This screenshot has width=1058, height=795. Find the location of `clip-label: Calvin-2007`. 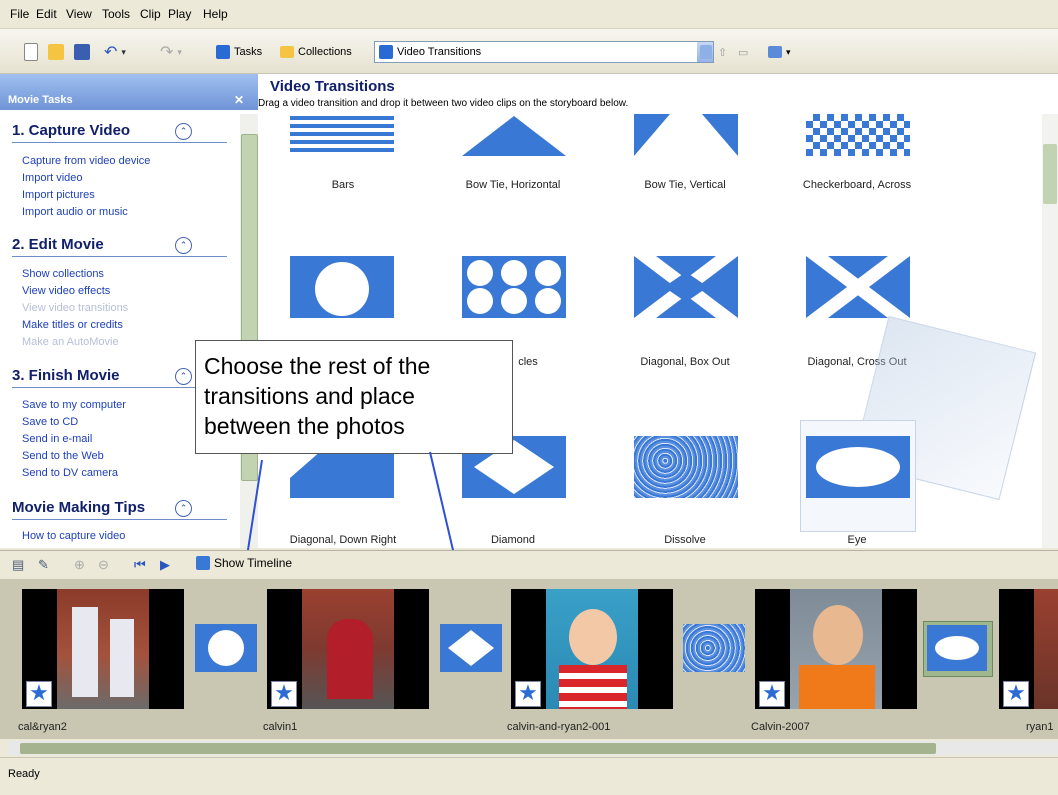

clip-label: Calvin-2007 is located at coordinates (780, 727).